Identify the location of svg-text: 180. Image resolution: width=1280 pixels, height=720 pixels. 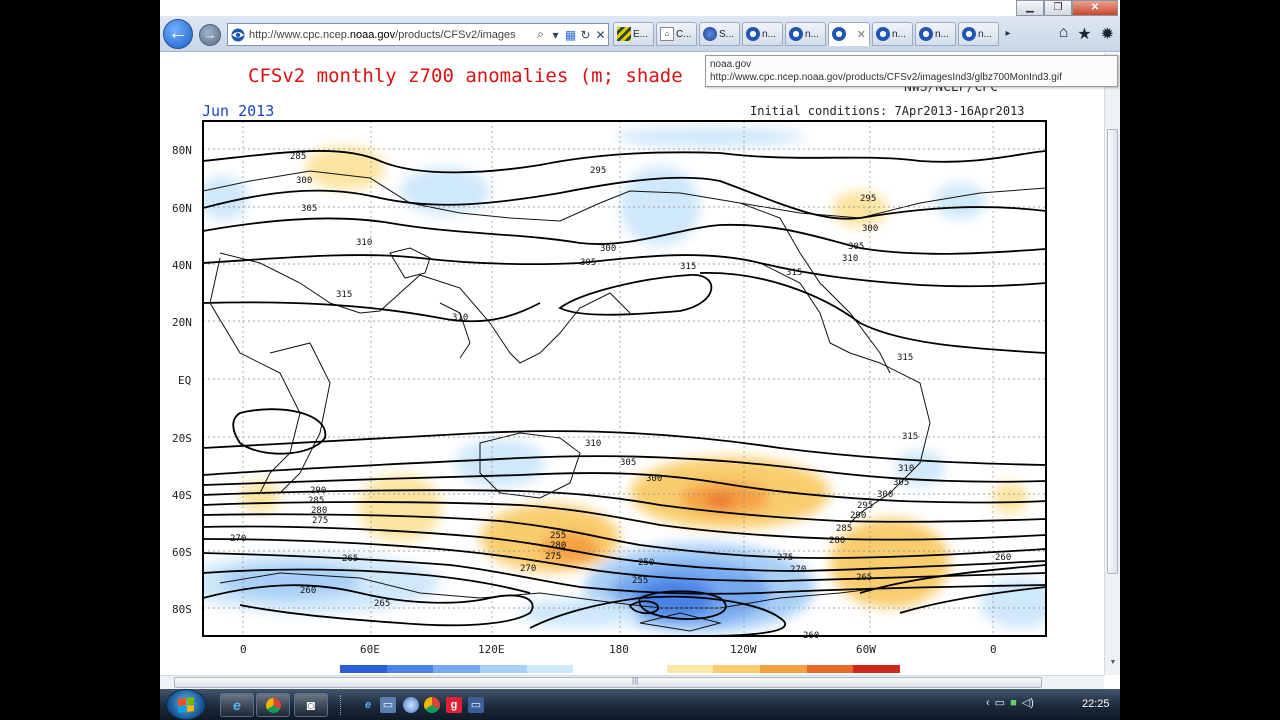
(619, 649).